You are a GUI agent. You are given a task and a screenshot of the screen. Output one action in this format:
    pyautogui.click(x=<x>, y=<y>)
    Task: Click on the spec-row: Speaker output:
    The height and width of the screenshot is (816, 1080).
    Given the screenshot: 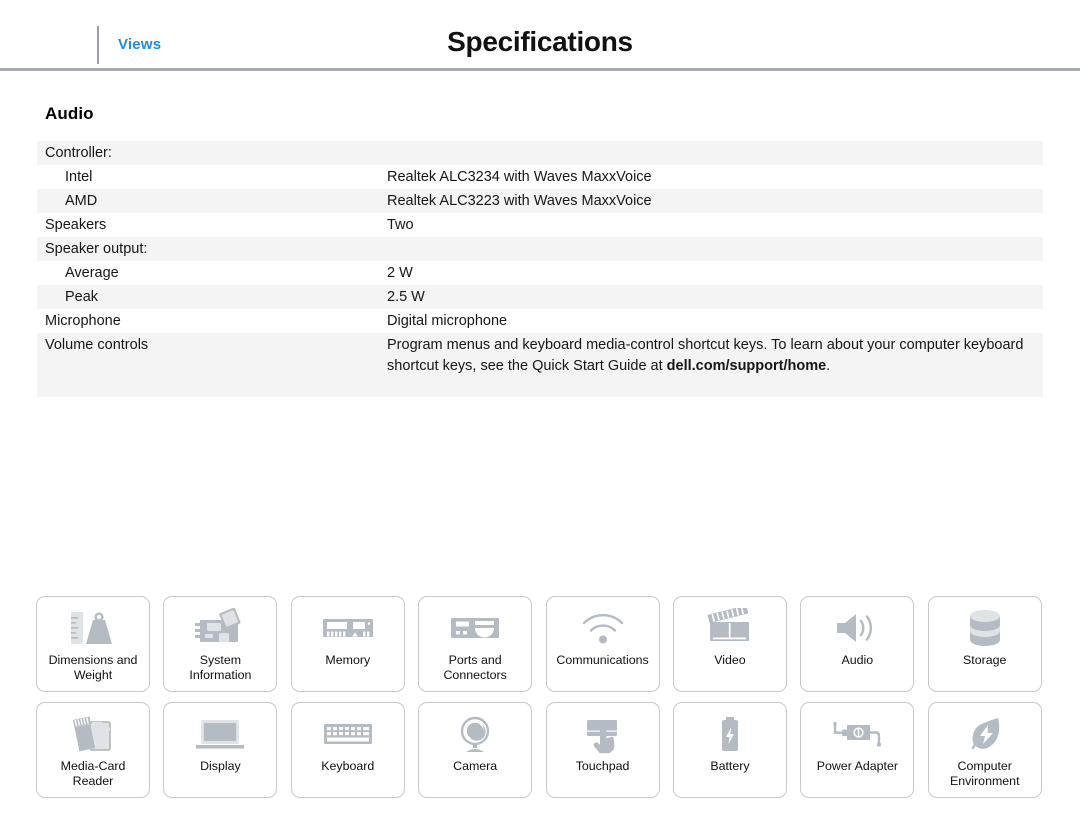 What is the action you would take?
    pyautogui.click(x=540, y=249)
    